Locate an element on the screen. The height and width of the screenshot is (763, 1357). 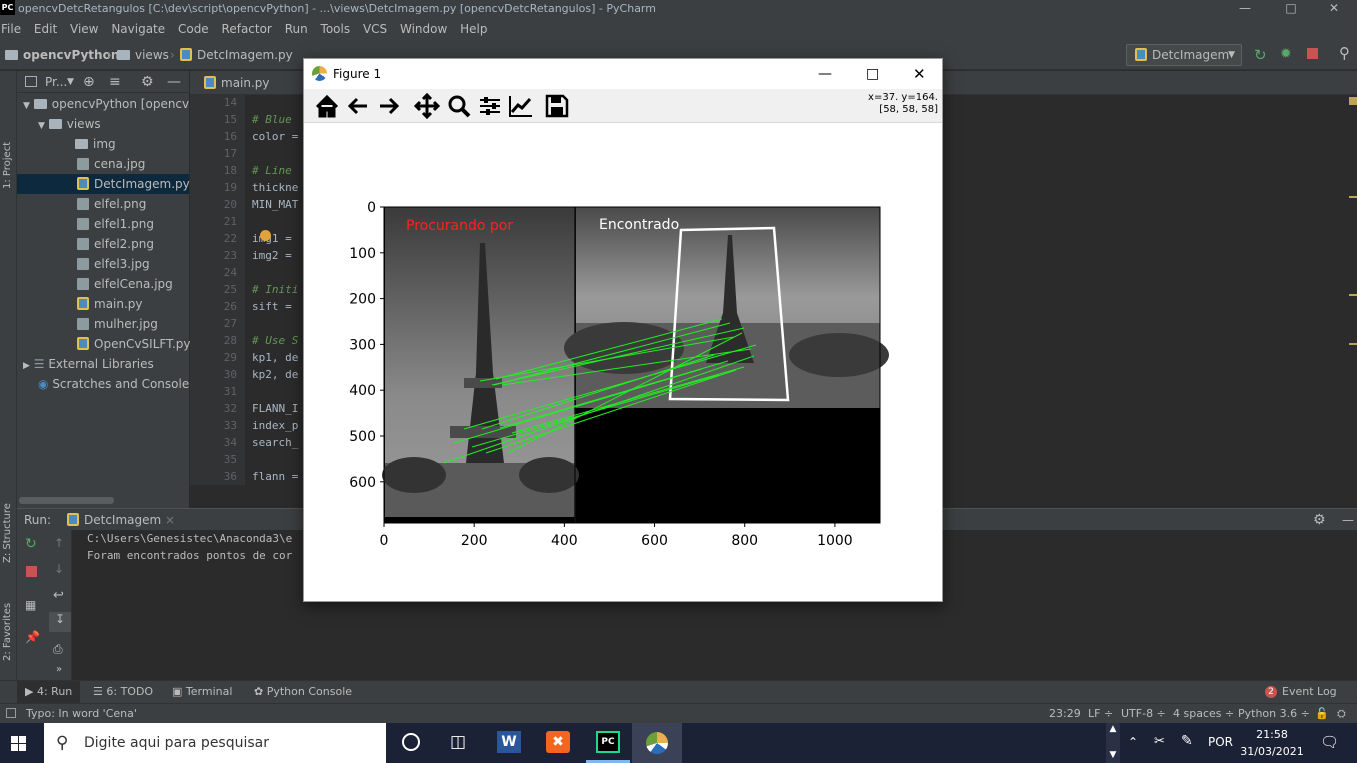
xampp-app-icon: ✖ is located at coordinates (558, 742).